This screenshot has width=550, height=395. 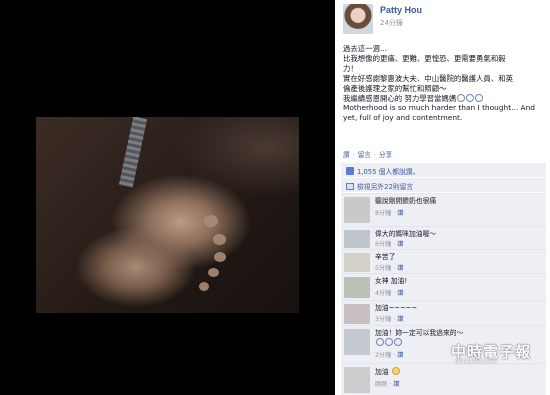 What do you see at coordinates (387, 384) in the screenshot?
I see `comment-meta: 剛剛 · 讚` at bounding box center [387, 384].